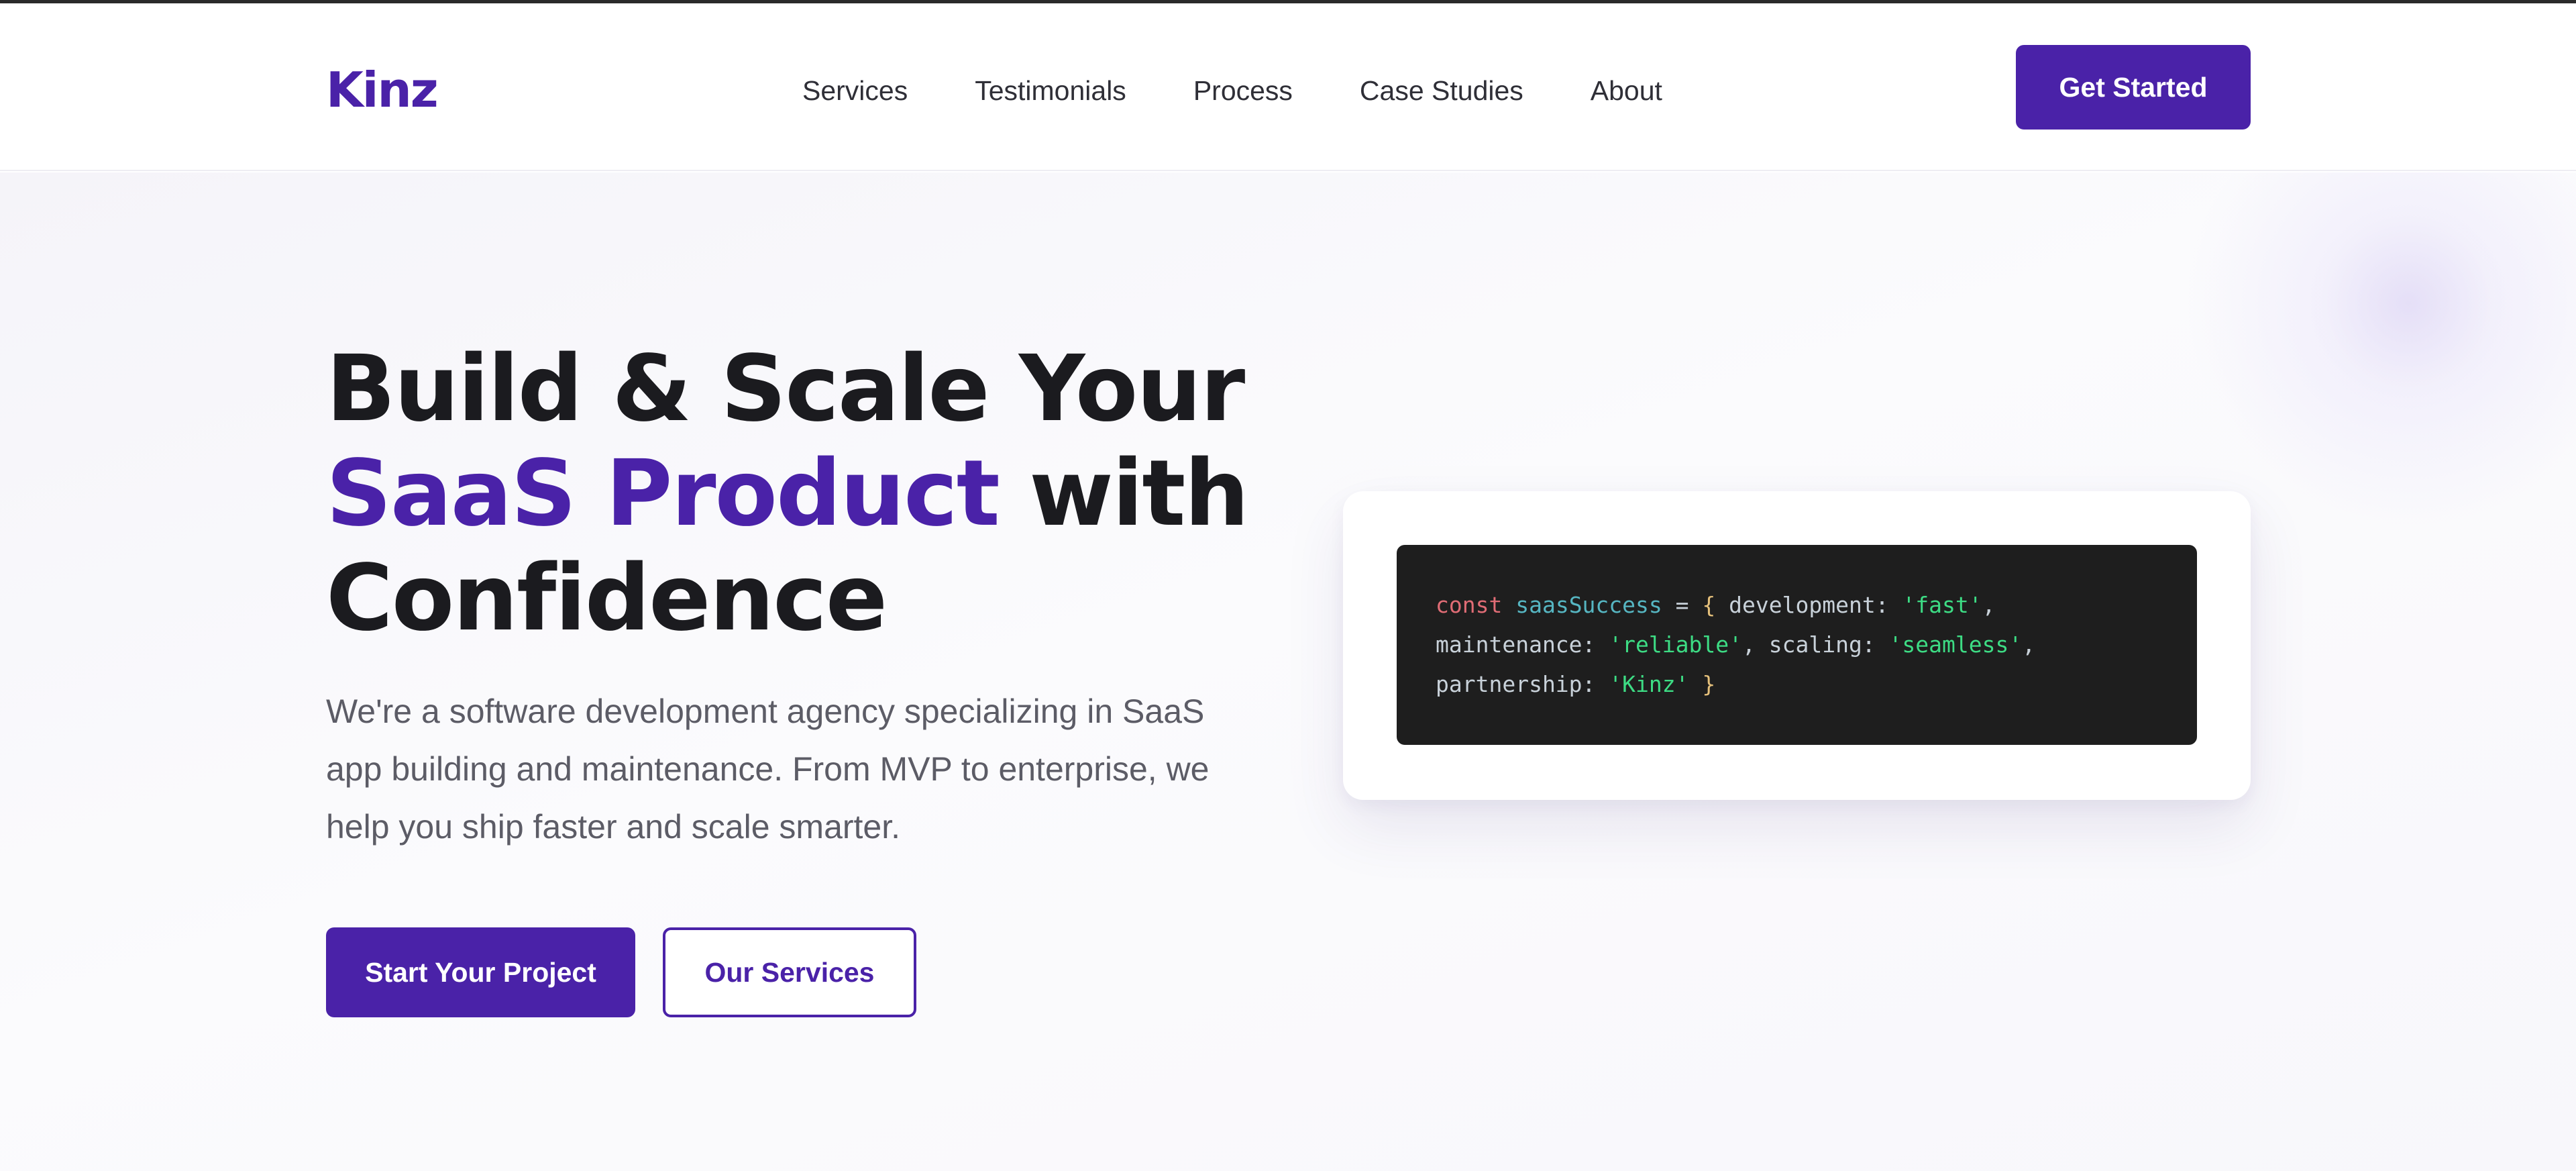  I want to click on code-line-3: partnership: 'Kinz' }, so click(1797, 684).